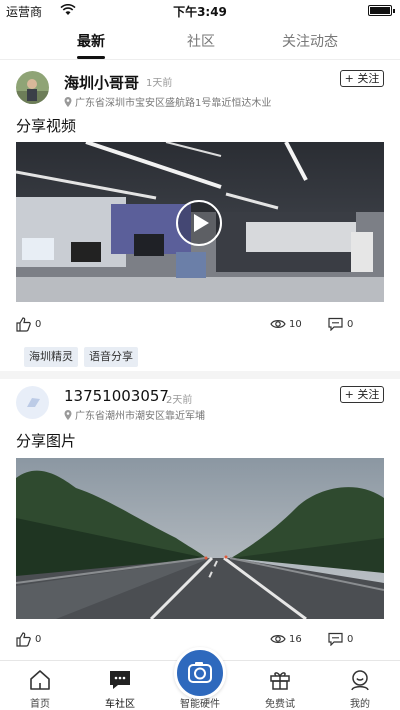 The image size is (400, 710). What do you see at coordinates (310, 41) in the screenshot?
I see `tab-following: 关注动态` at bounding box center [310, 41].